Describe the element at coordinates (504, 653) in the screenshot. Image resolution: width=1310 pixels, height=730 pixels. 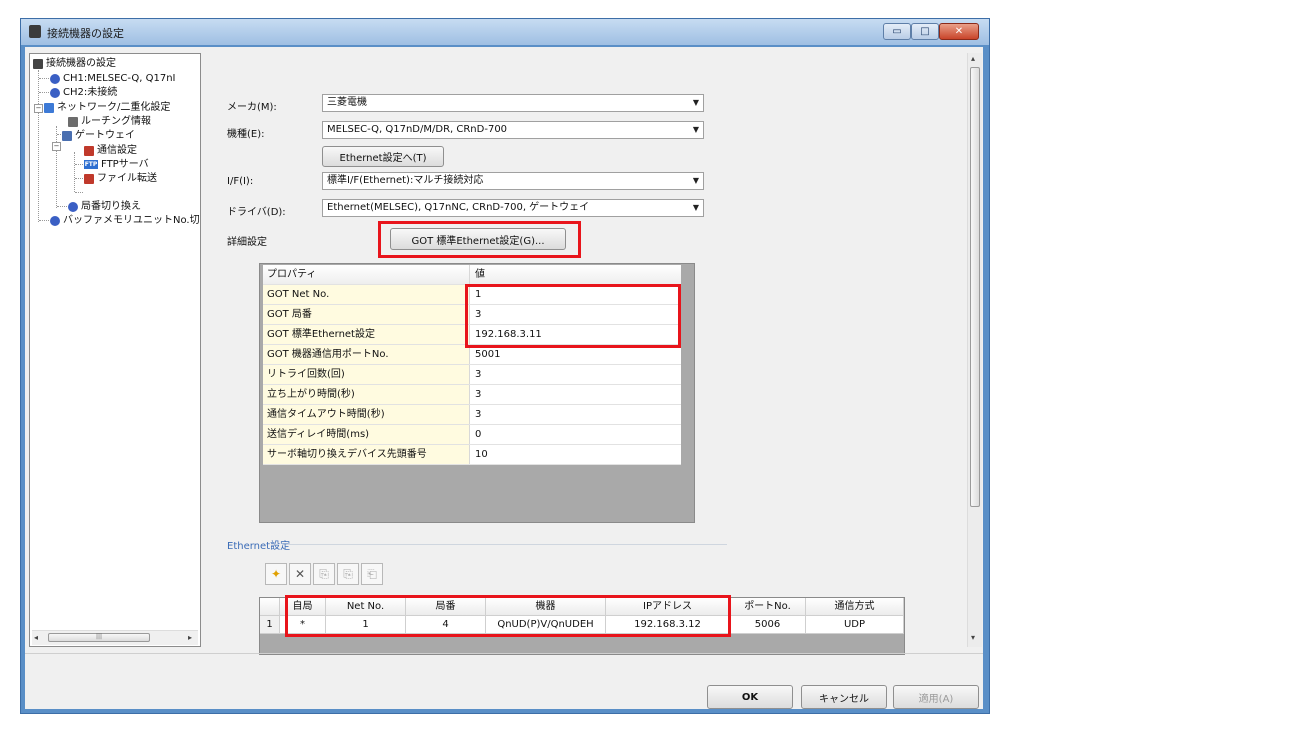
I see `footer-divider` at that location.